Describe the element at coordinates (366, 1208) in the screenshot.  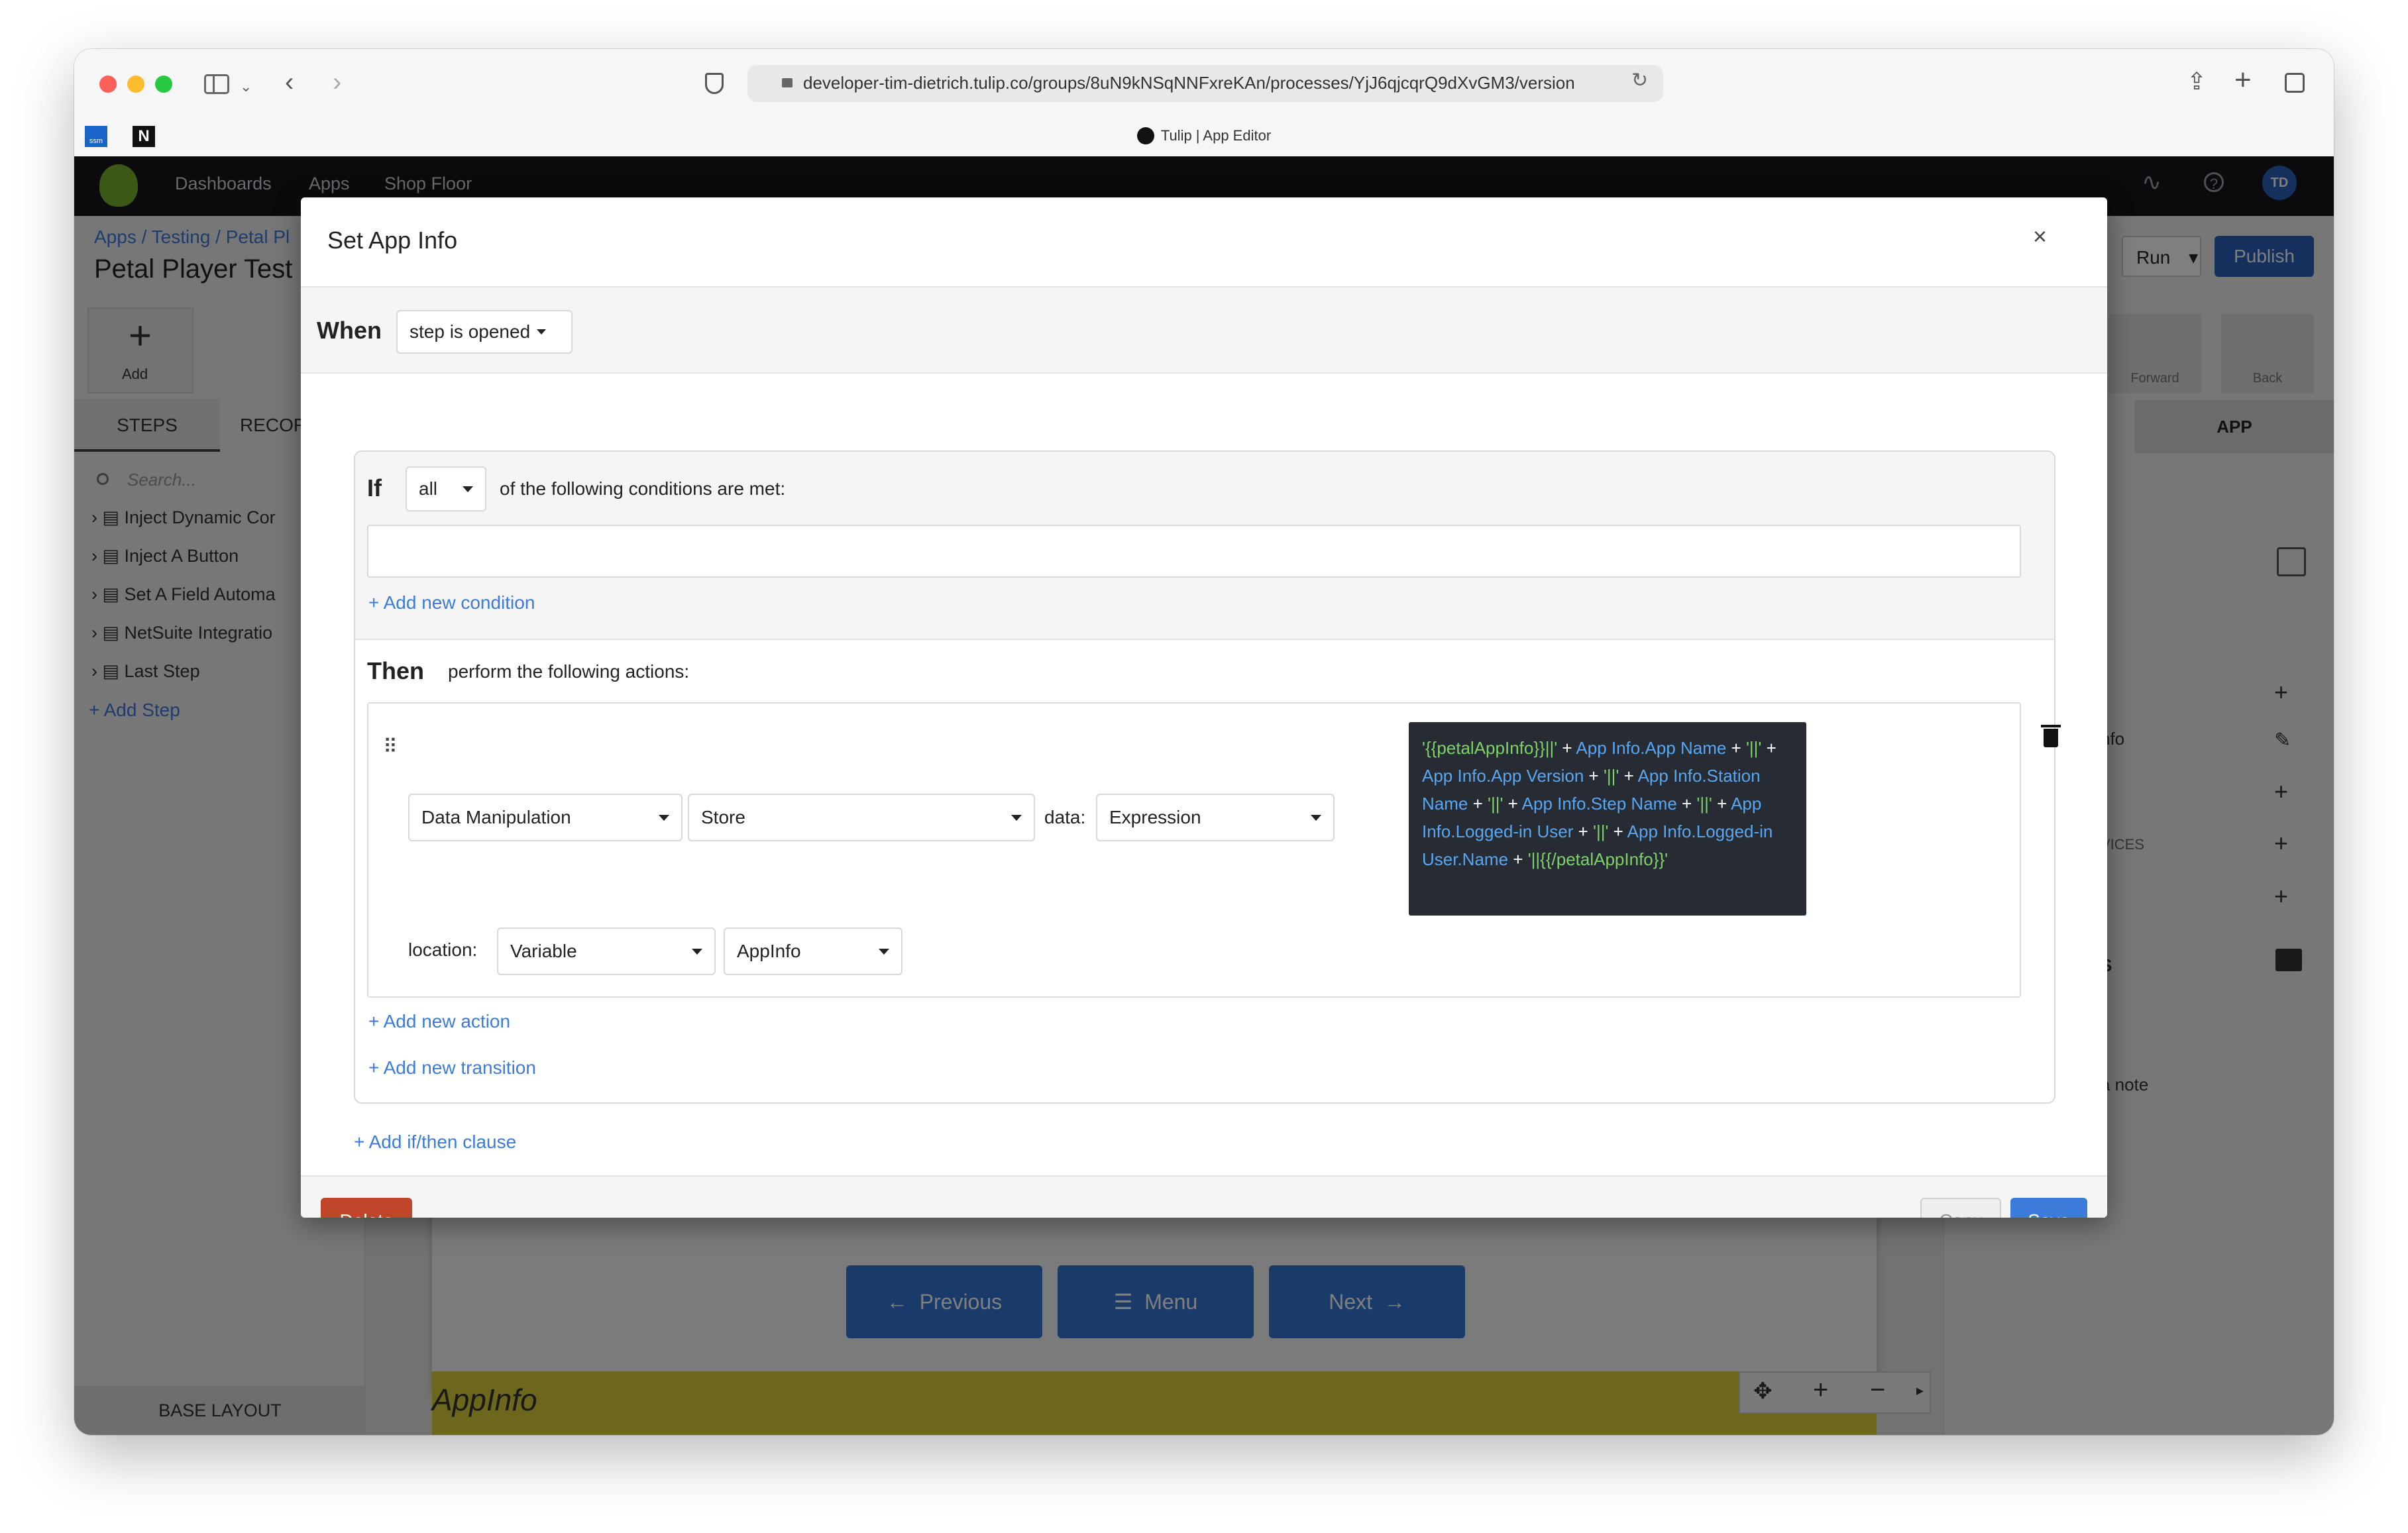
I see `delete-button: Delete` at that location.